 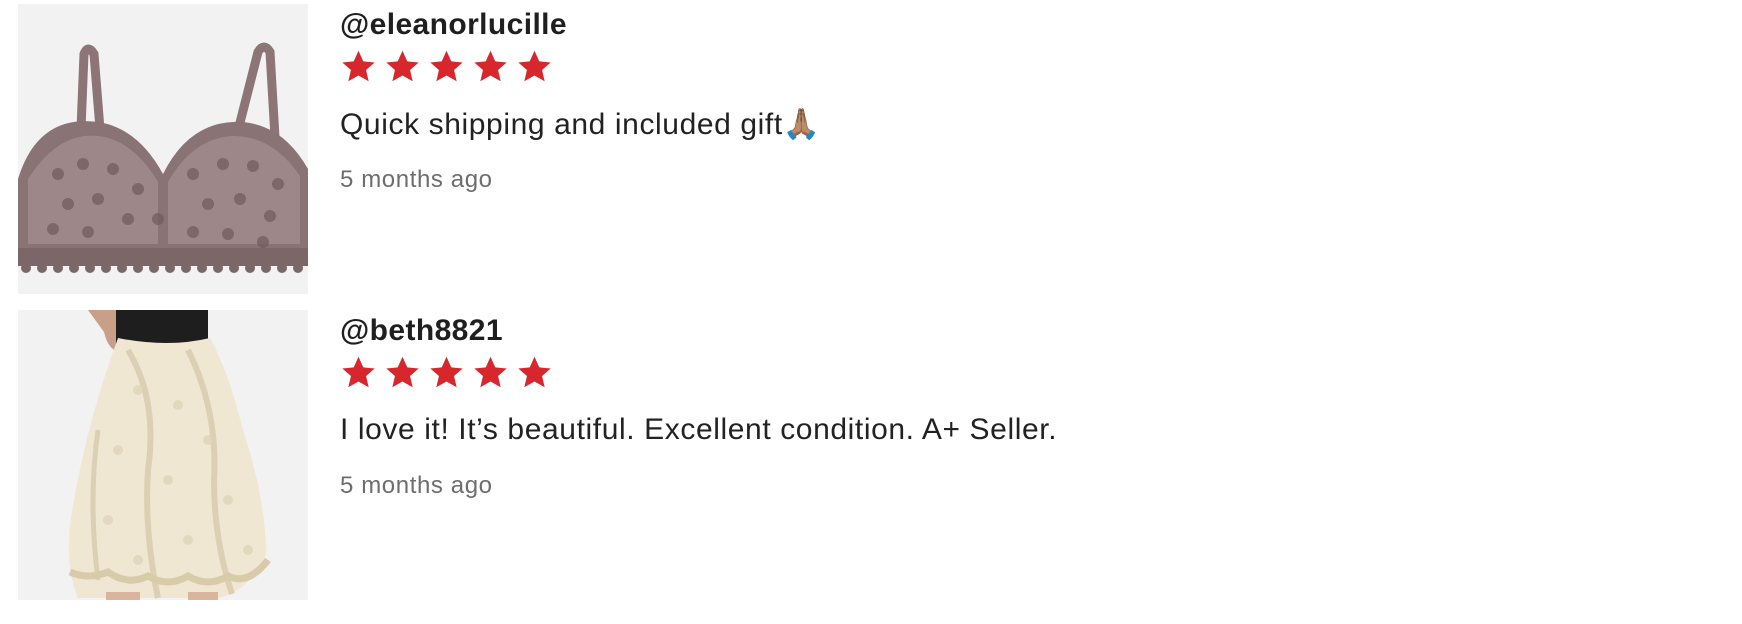 What do you see at coordinates (580, 124) in the screenshot?
I see `review-text: Quick shipping and included gift🙏🏽` at bounding box center [580, 124].